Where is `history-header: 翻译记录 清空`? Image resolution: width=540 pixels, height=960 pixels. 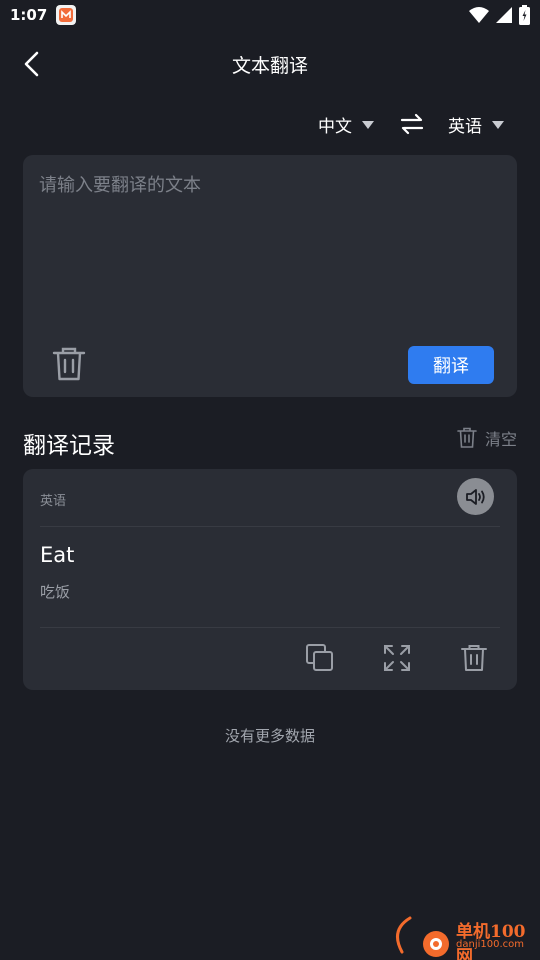
history-header: 翻译记录 清空 is located at coordinates (270, 441).